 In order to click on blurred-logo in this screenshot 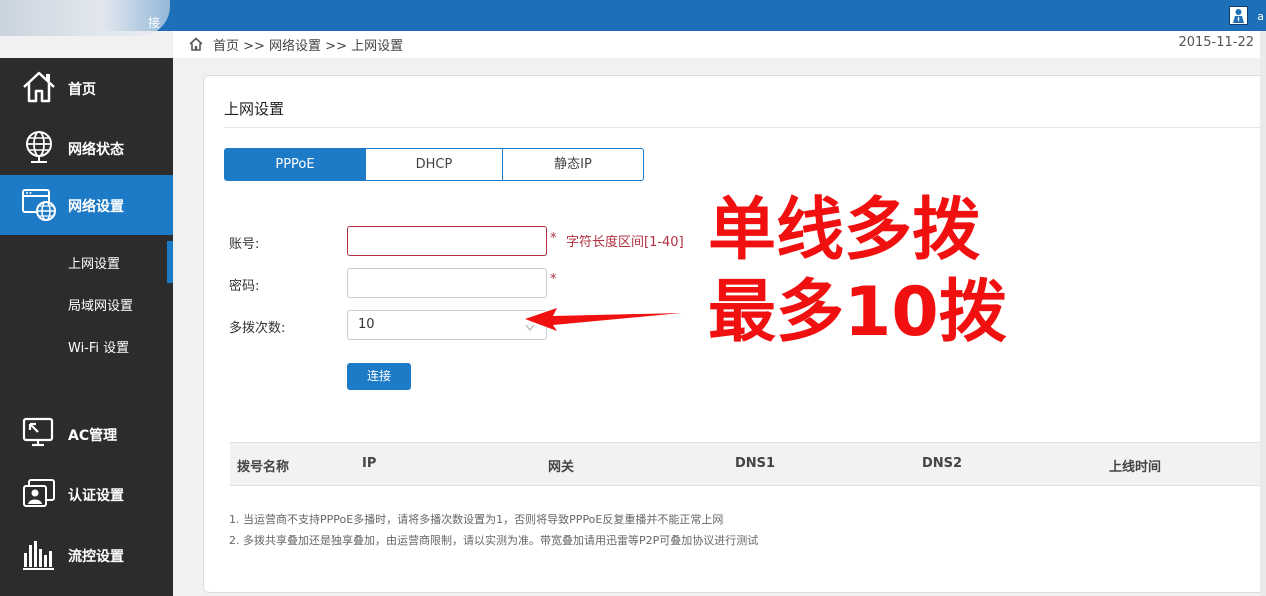, I will do `click(85, 18)`.